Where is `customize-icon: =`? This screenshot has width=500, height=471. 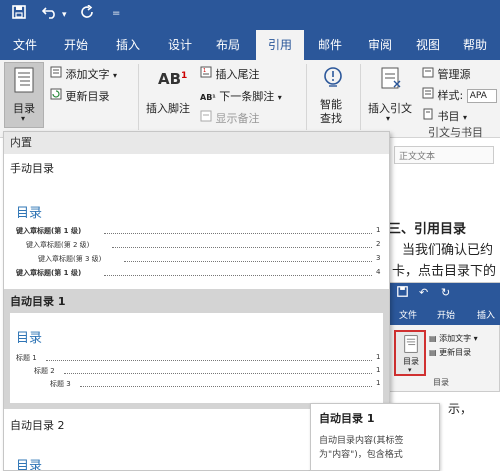 customize-icon: = is located at coordinates (116, 13).